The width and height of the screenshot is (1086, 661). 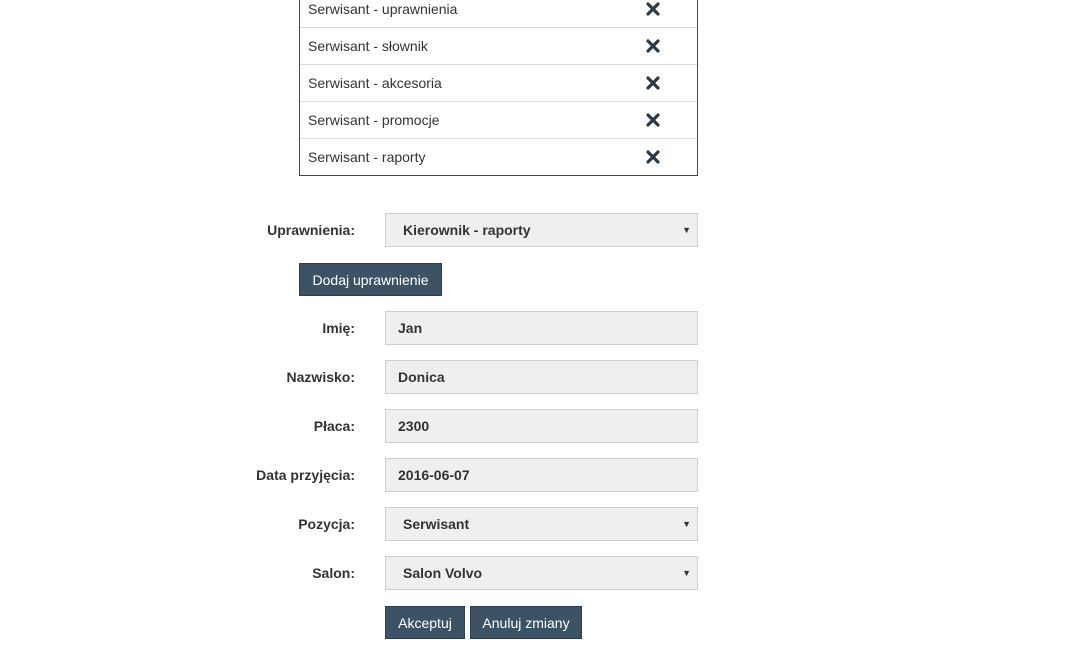 I want to click on cancel-changes-button: Anuluj zmiany, so click(x=526, y=622).